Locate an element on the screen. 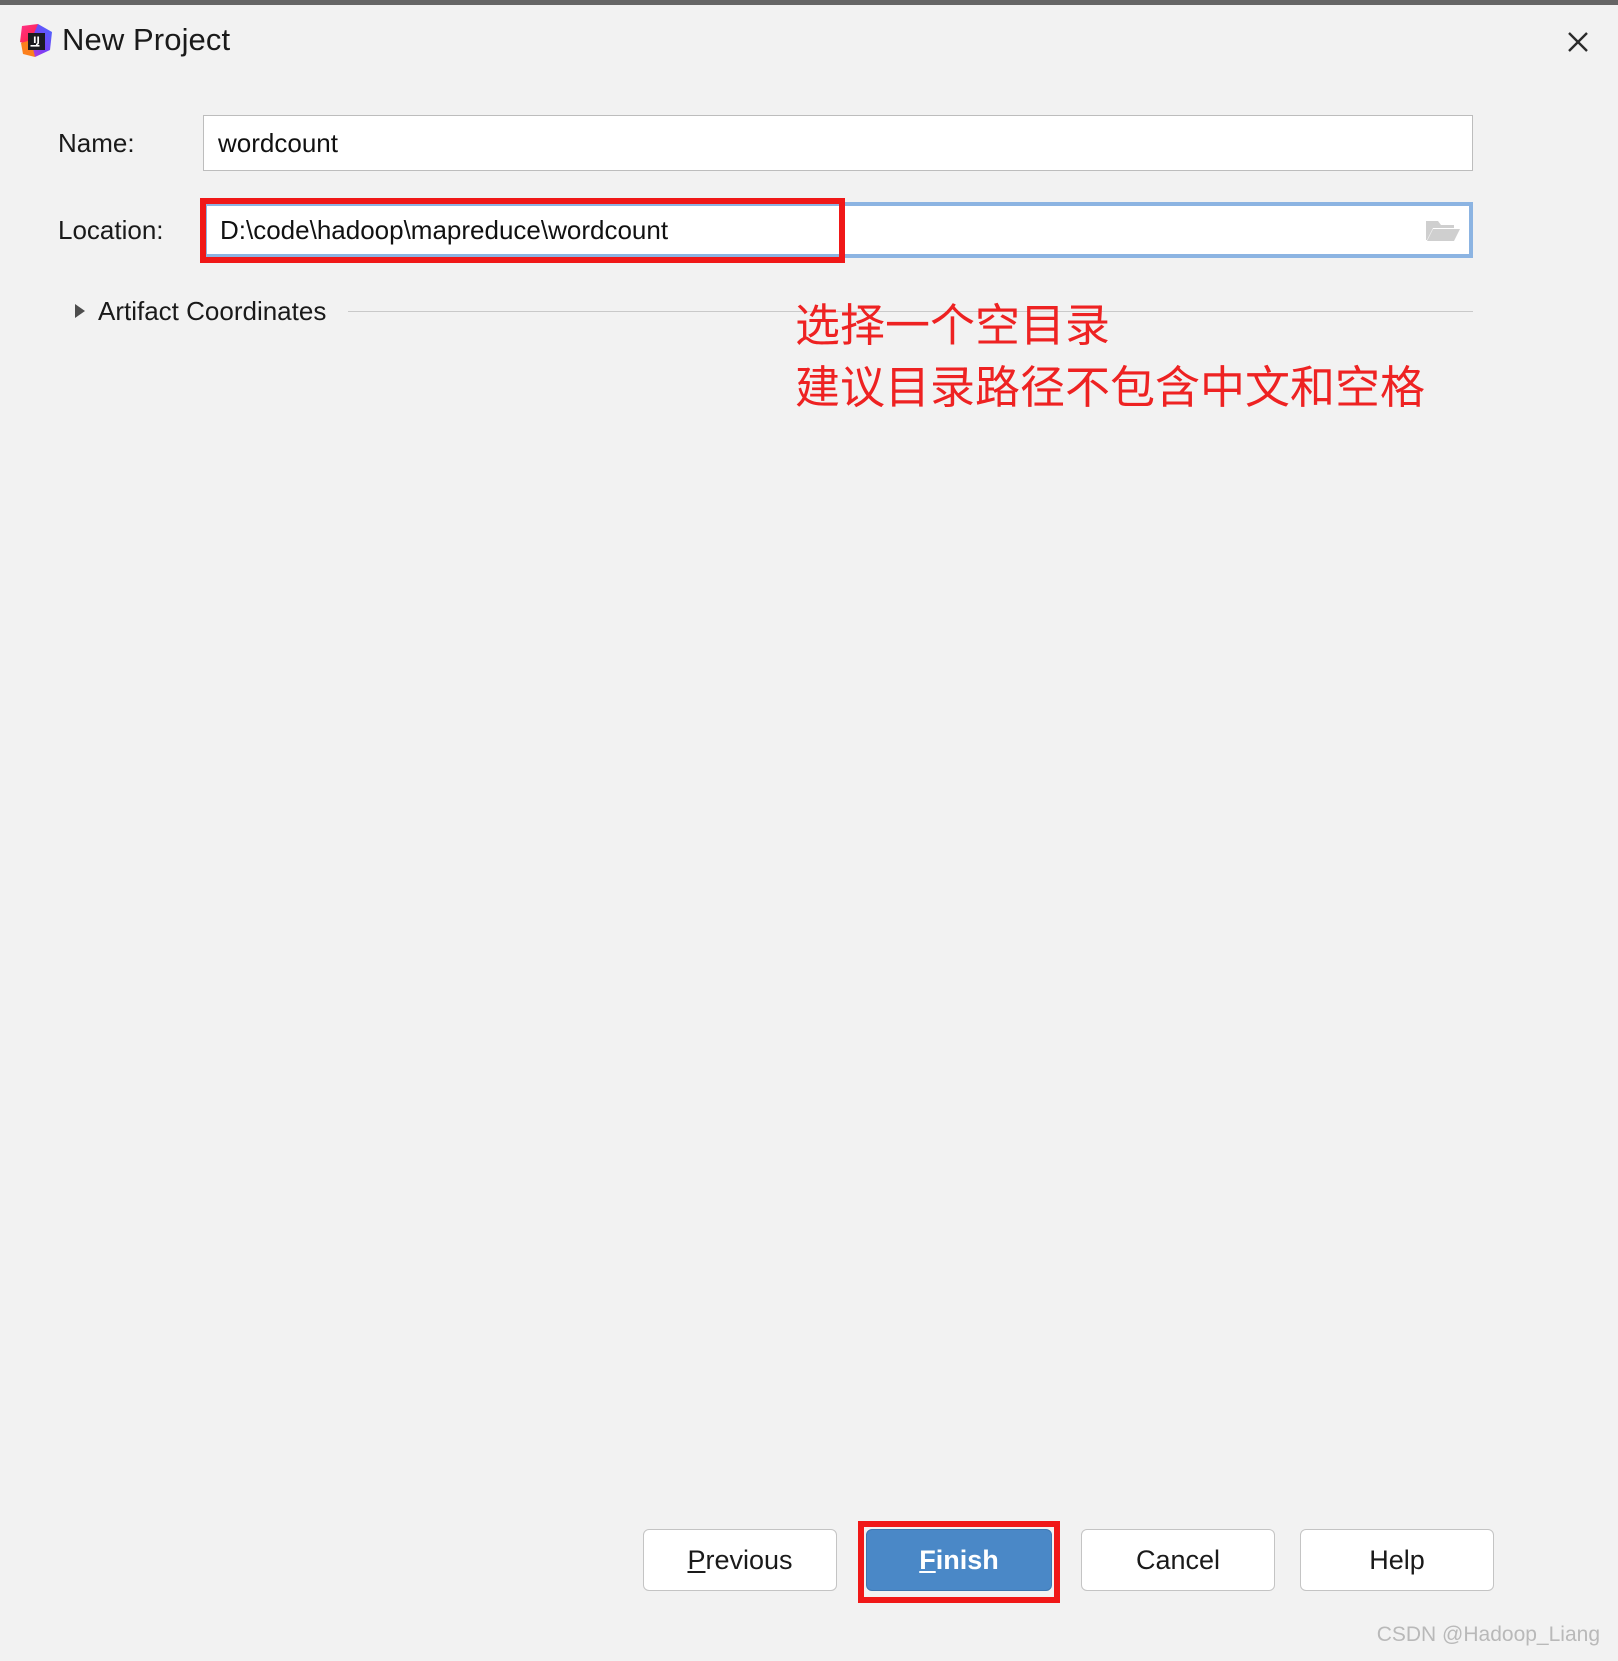 This screenshot has width=1618, height=1661. name-label: Name: is located at coordinates (96, 143).